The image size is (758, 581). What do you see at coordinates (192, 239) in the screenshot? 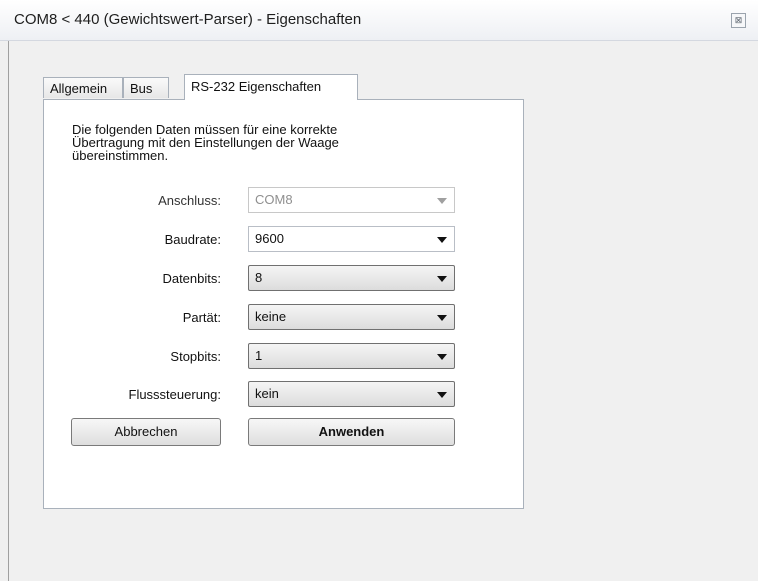
I see `baudrate-label: Baudrate:` at bounding box center [192, 239].